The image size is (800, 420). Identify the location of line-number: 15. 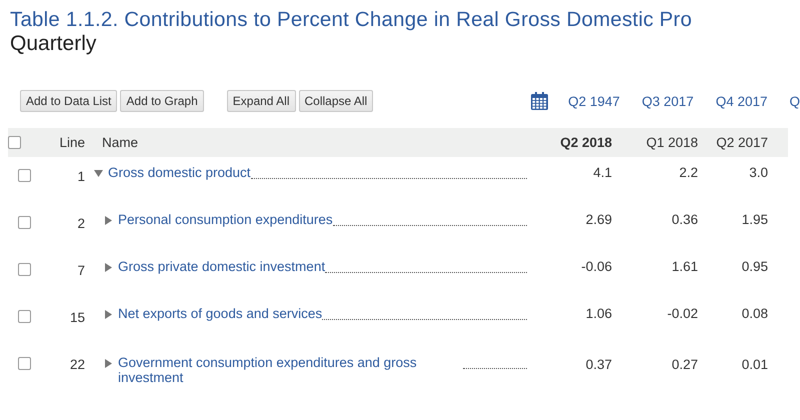
(77, 317).